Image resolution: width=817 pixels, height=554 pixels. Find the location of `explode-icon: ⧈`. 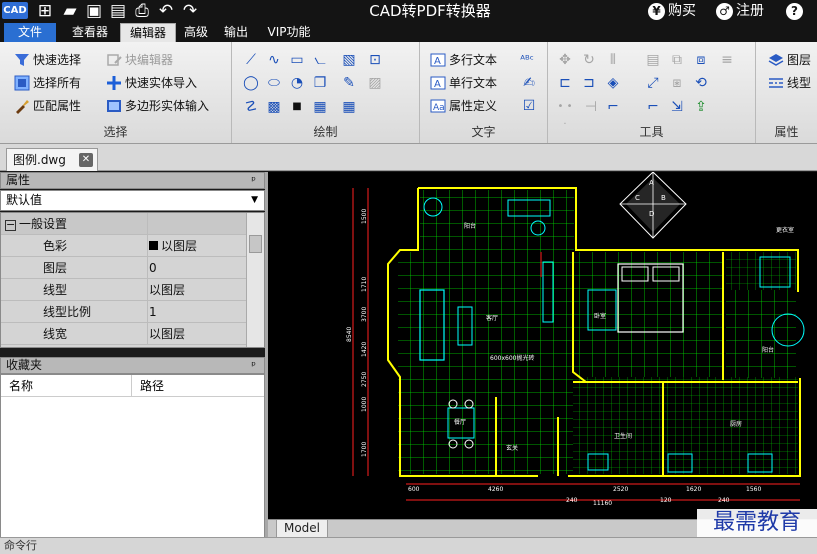

explode-icon: ⧈ is located at coordinates (701, 60).